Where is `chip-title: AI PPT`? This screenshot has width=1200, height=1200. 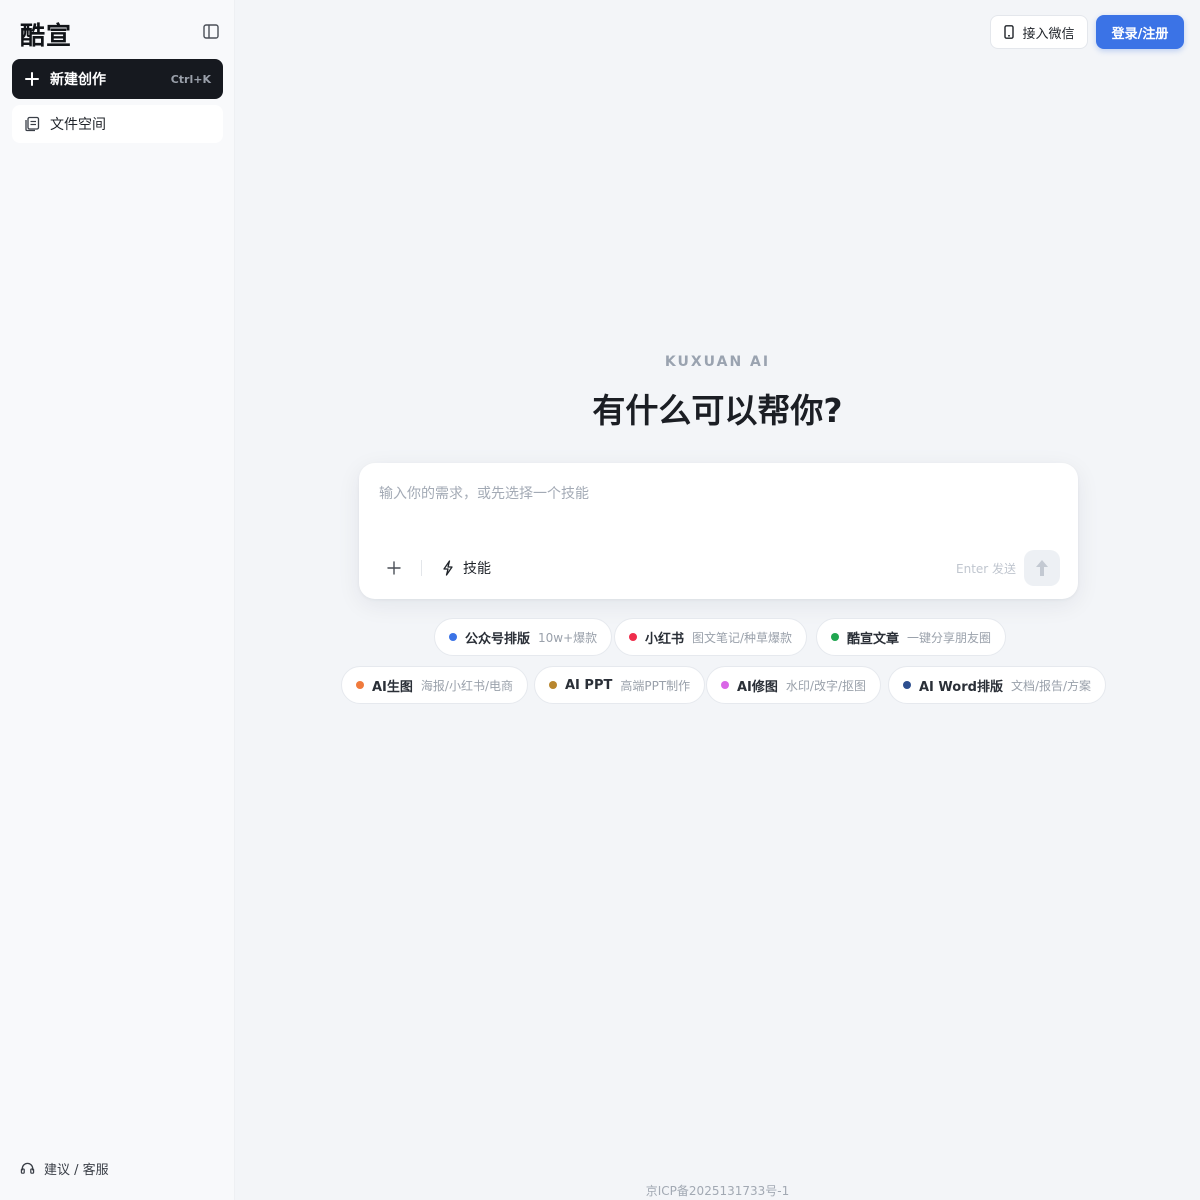 chip-title: AI PPT is located at coordinates (589, 685).